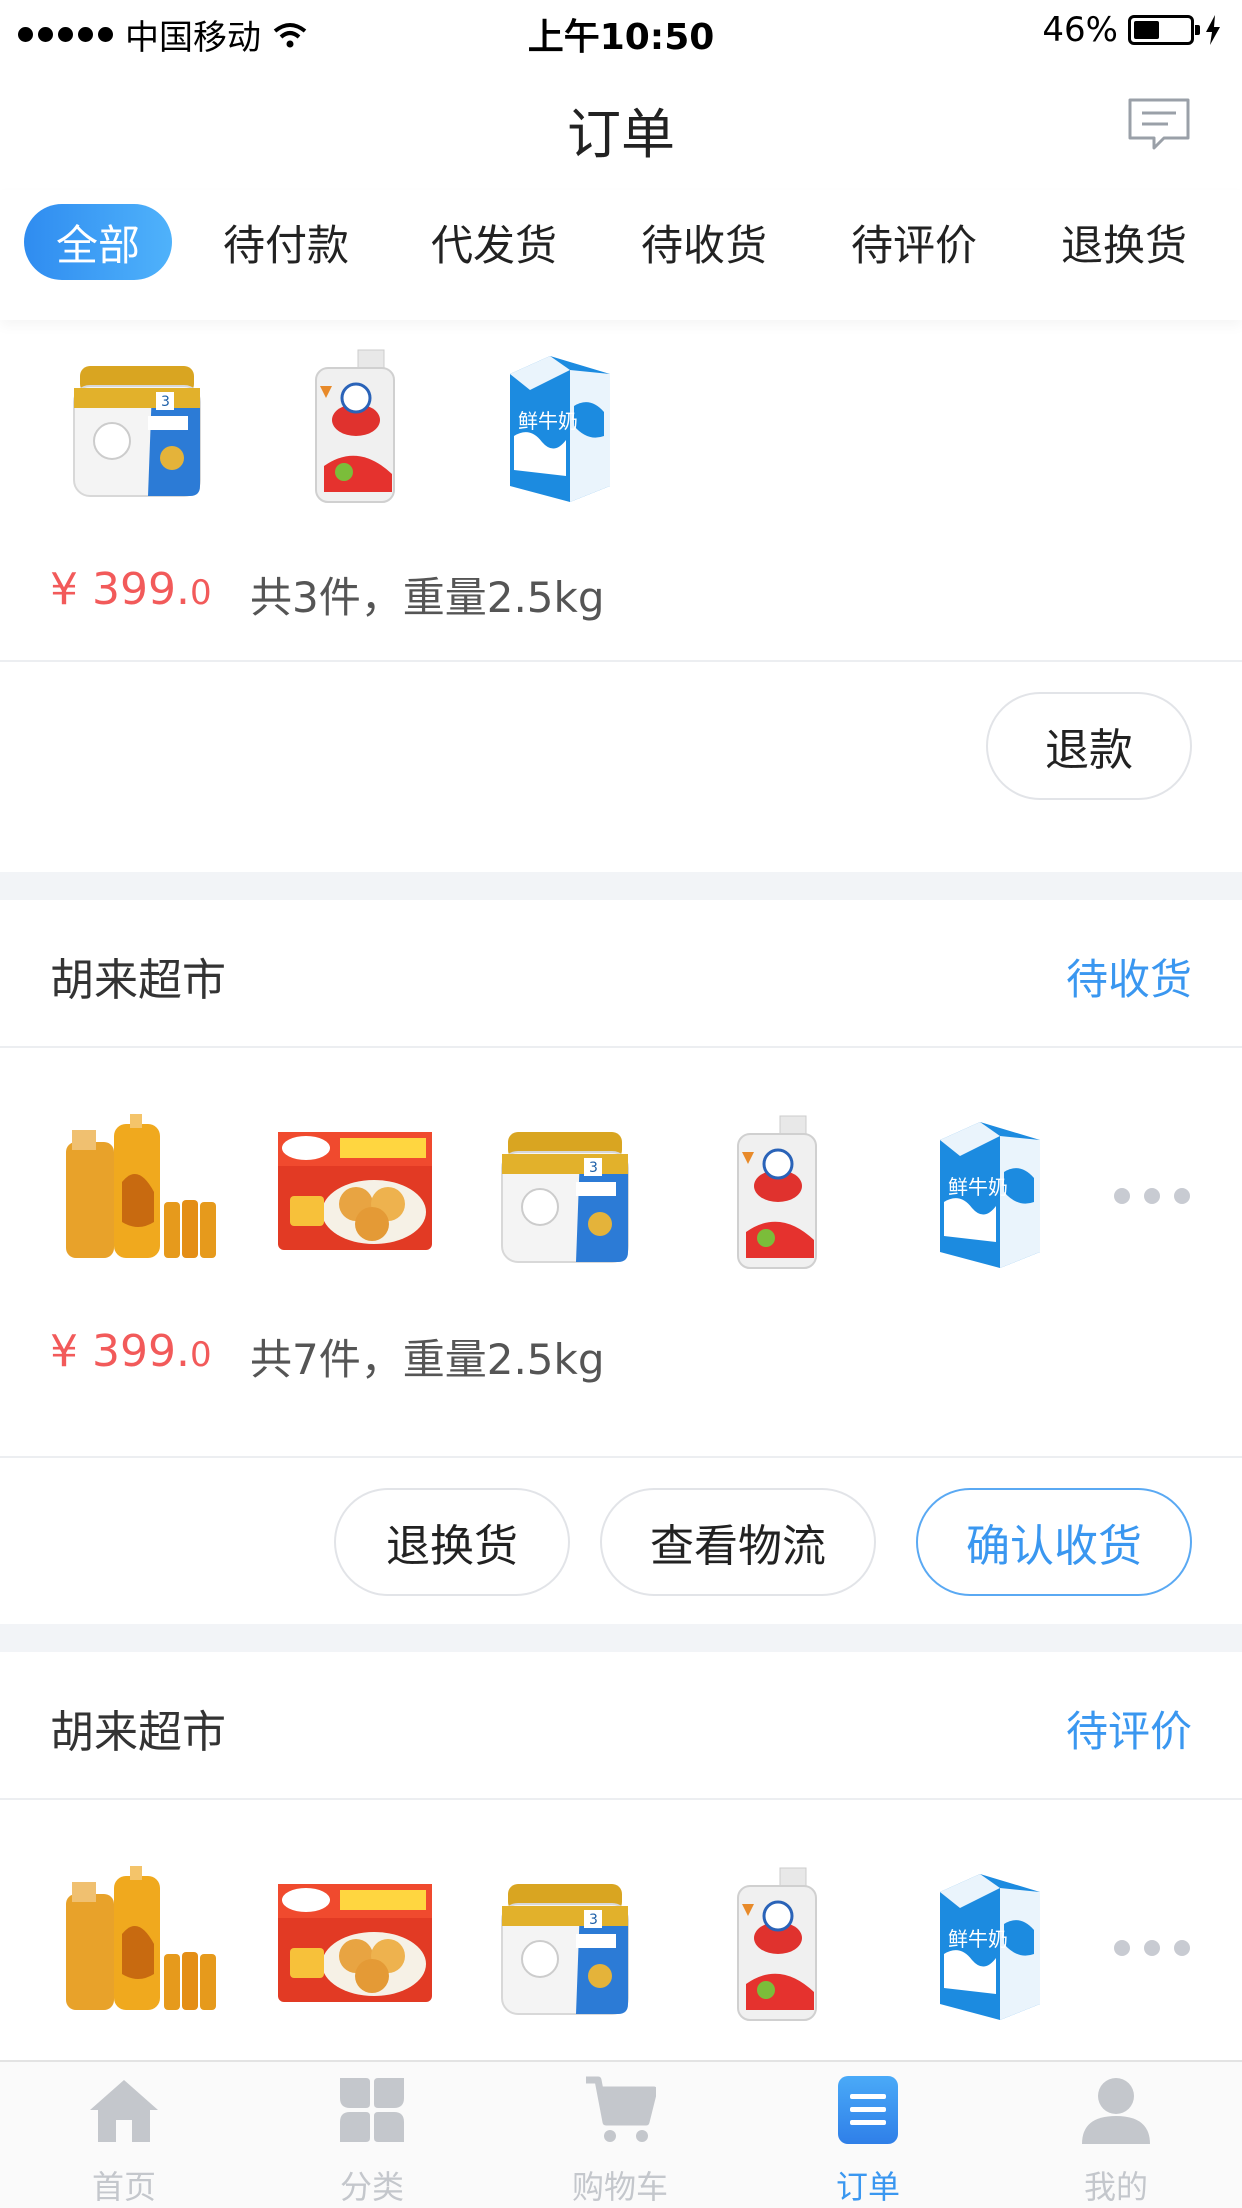 Image resolution: width=1242 pixels, height=2208 pixels. Describe the element at coordinates (123, 2187) in the screenshot. I see `tabbar-label: 首页` at that location.